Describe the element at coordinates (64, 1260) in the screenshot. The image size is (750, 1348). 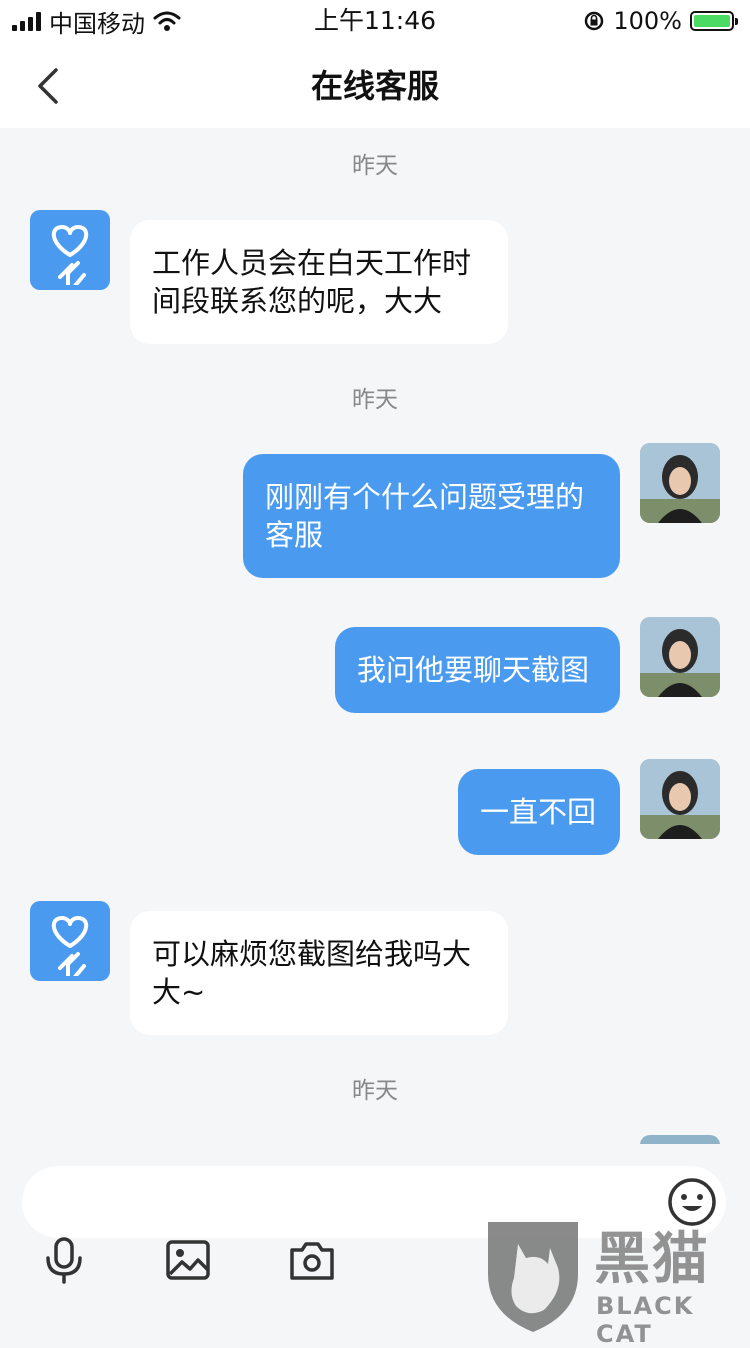
I see `microphone-icon` at that location.